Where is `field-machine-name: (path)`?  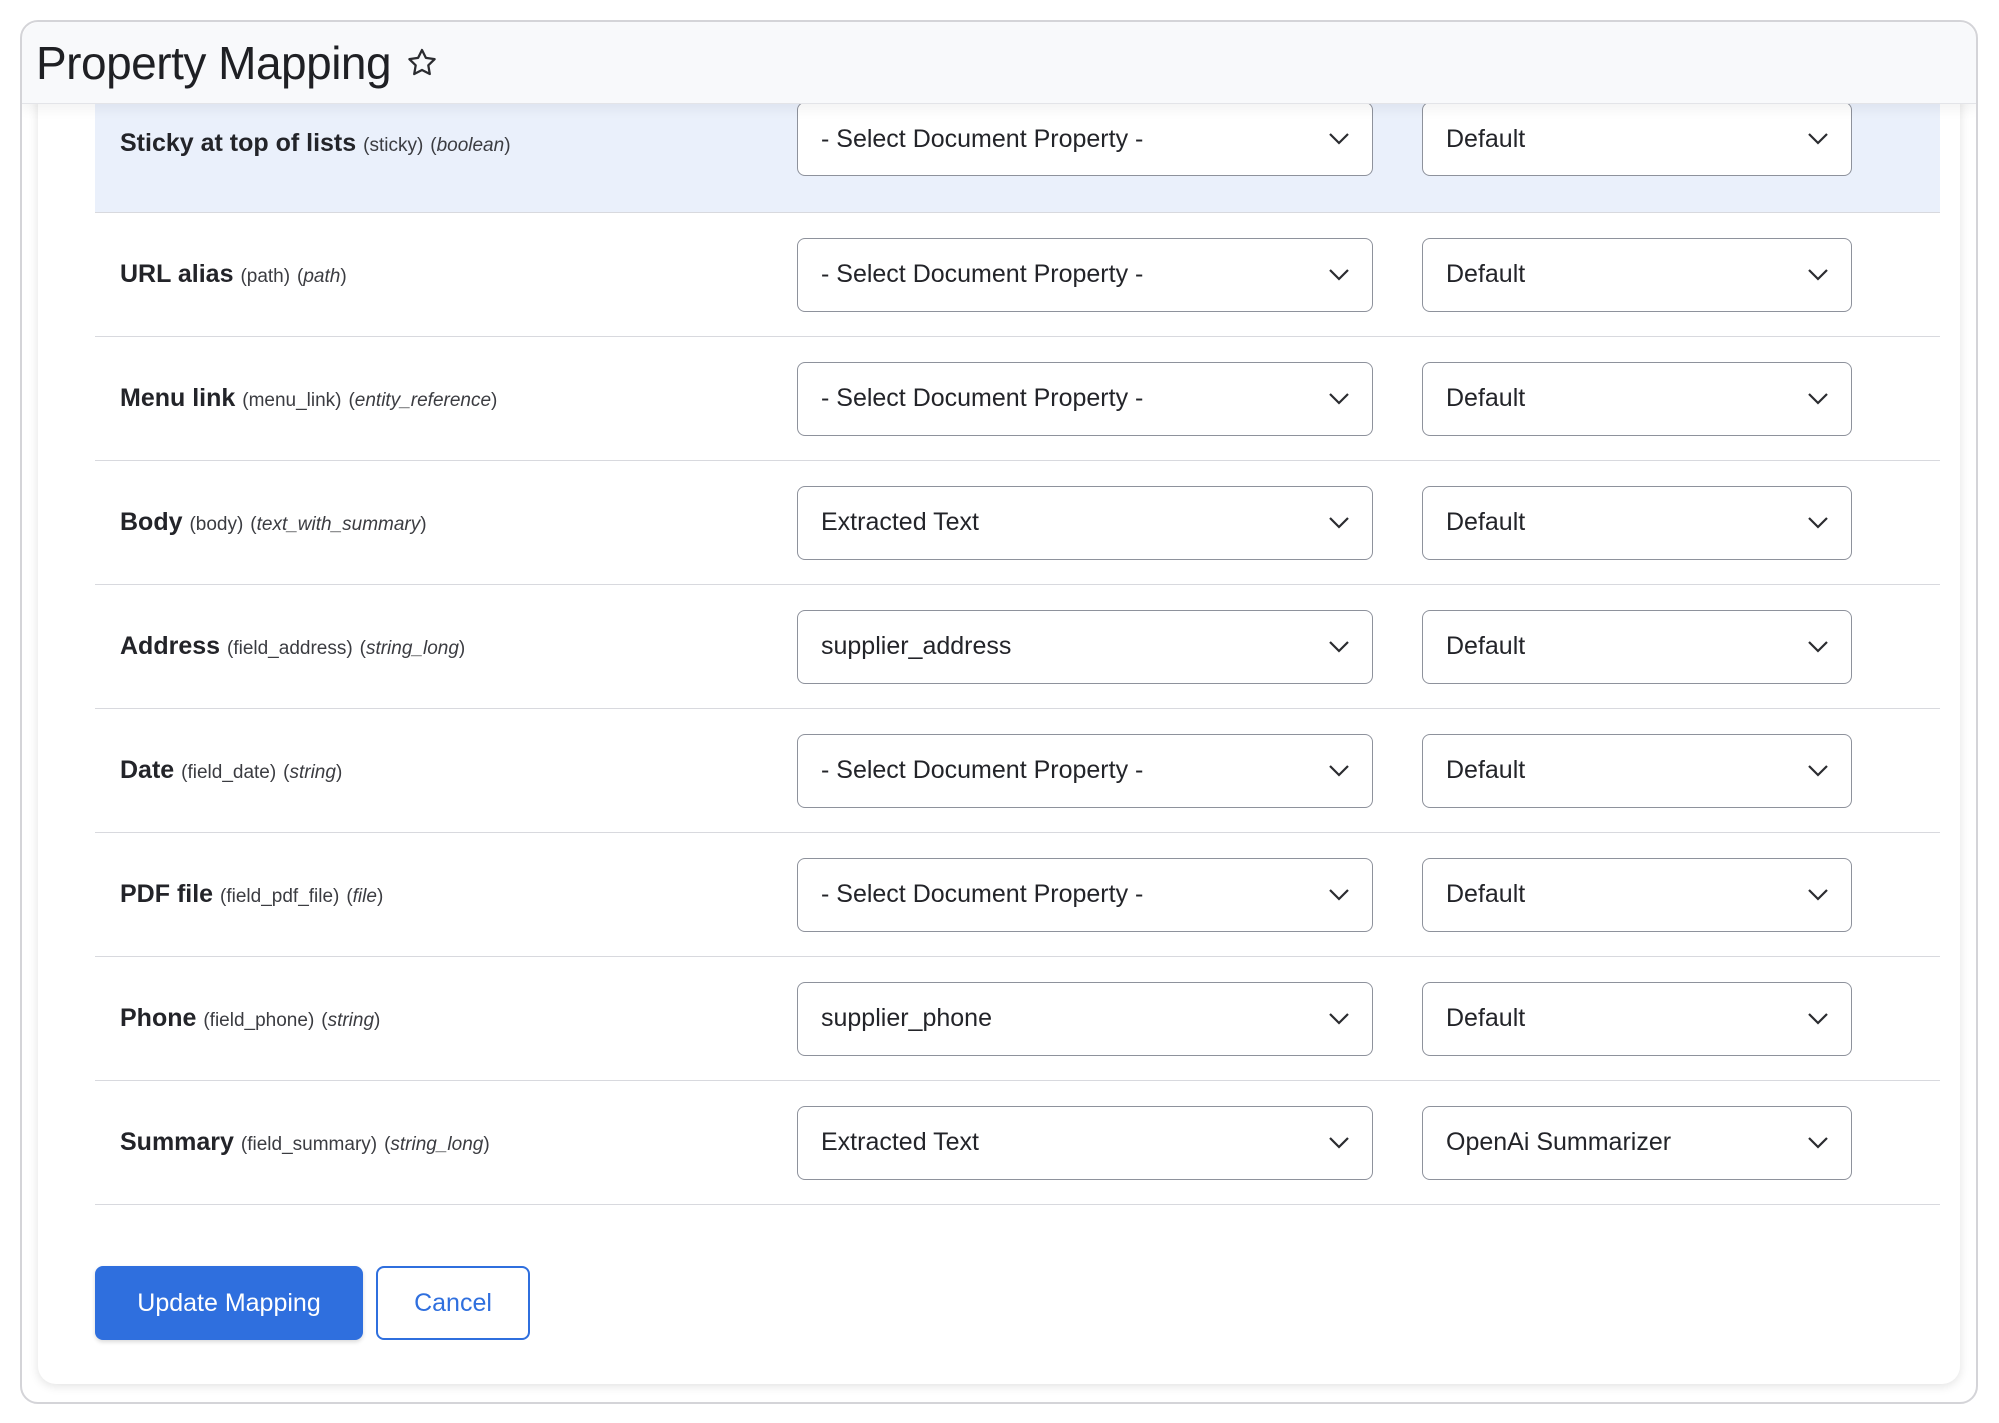
field-machine-name: (path) is located at coordinates (265, 276).